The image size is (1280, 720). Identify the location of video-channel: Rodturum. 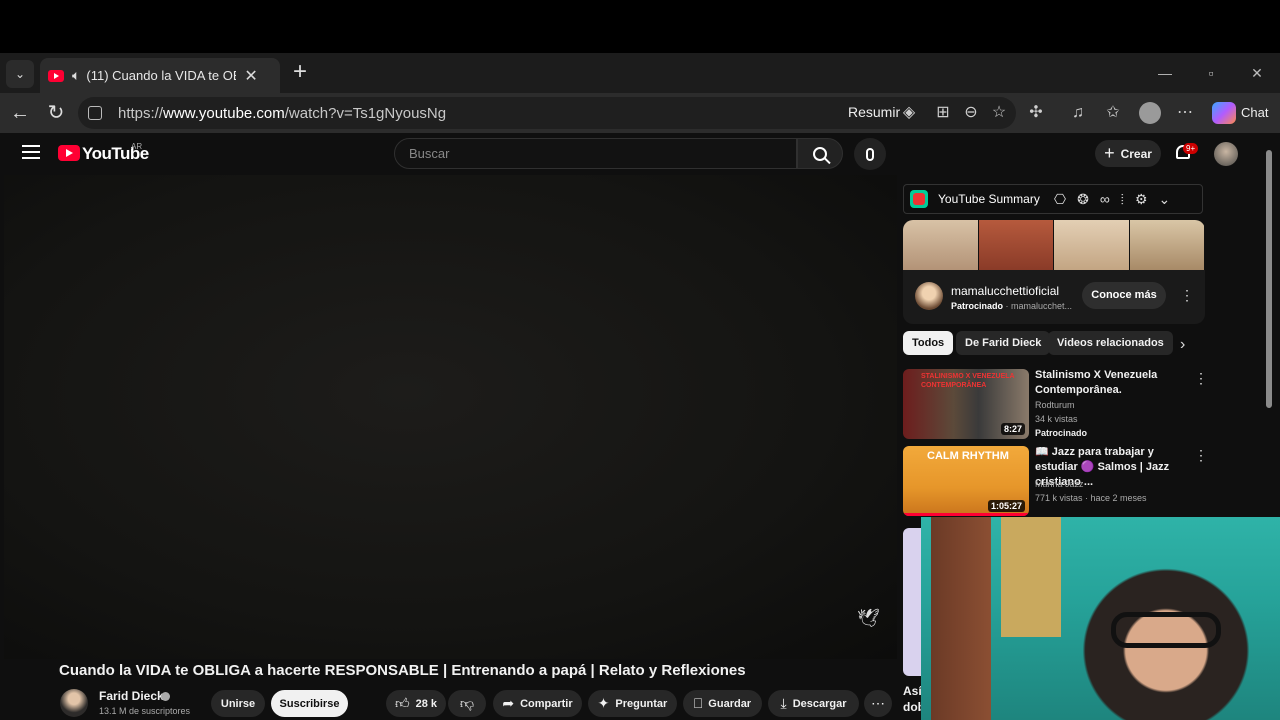
(1055, 405).